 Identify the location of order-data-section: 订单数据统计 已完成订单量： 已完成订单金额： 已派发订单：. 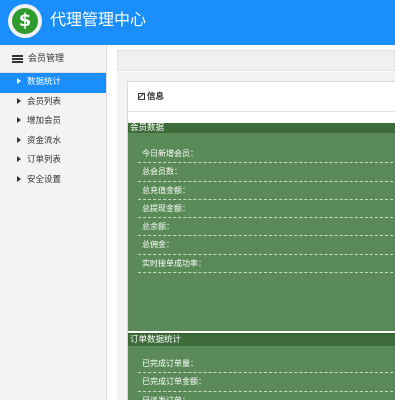
(261, 366).